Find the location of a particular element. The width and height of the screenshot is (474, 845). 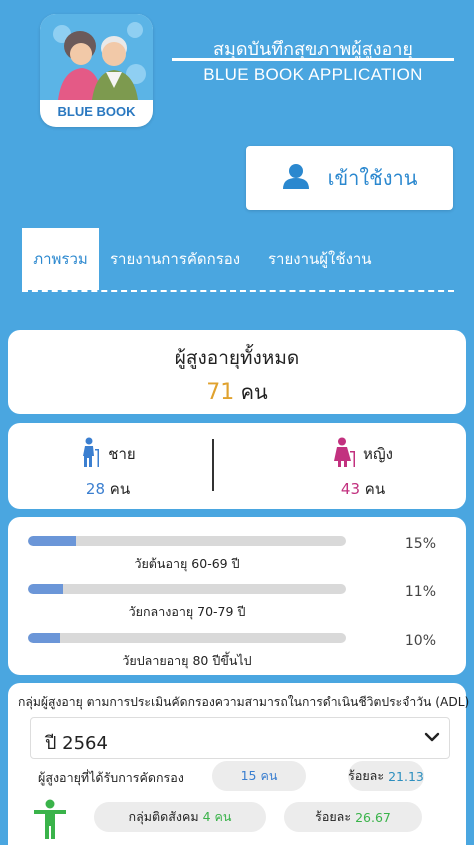

male-column: ชาย 28 คน is located at coordinates (108, 469).